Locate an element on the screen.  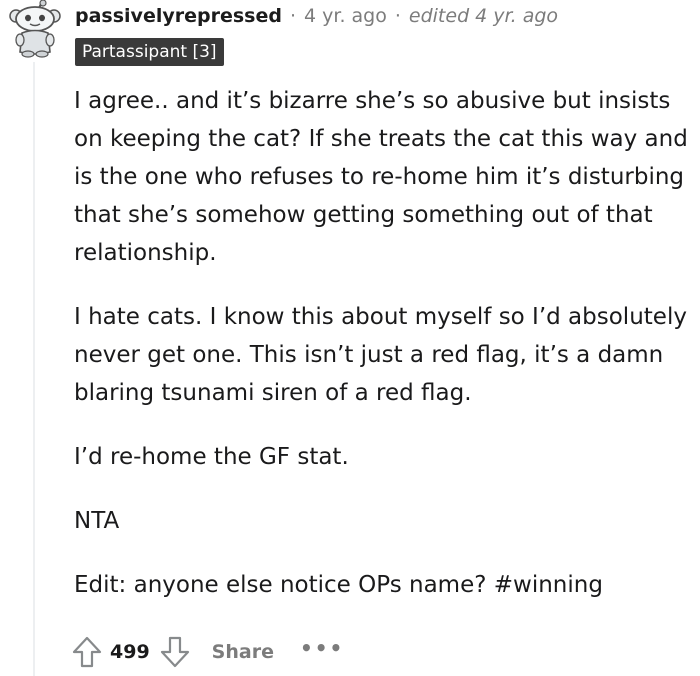
username-link: passivelyrepressed is located at coordinates (178, 16).